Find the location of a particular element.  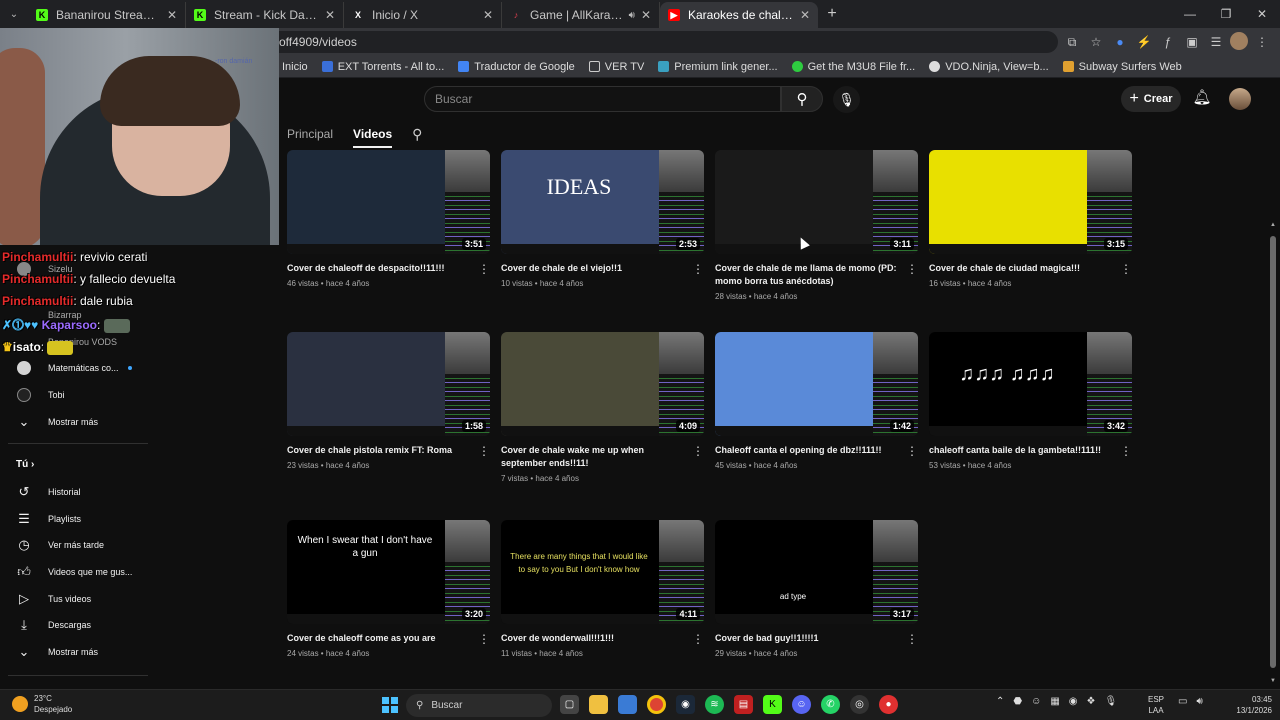

video-title: Cover de bad guy!!1!!!!1 is located at coordinates (807, 638).